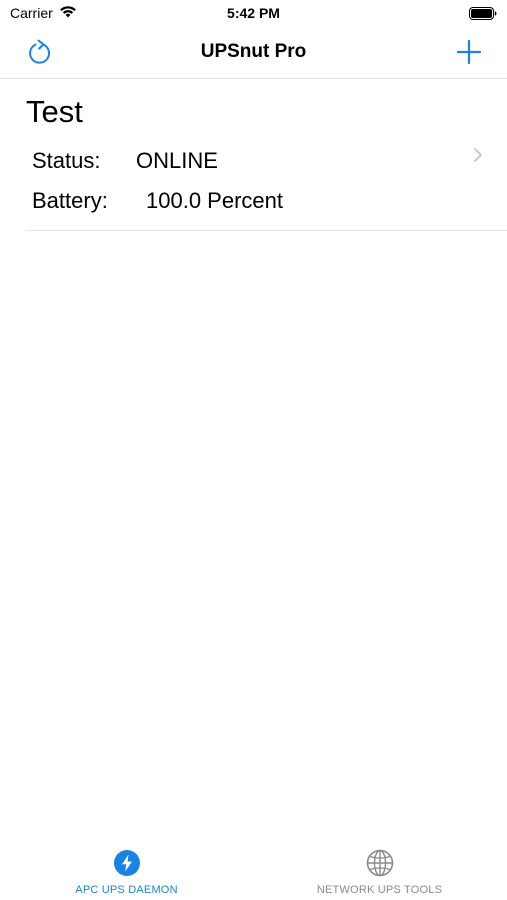 This screenshot has height=900, width=507. What do you see at coordinates (126, 890) in the screenshot?
I see `tab-label: APC UPS DAEMON` at bounding box center [126, 890].